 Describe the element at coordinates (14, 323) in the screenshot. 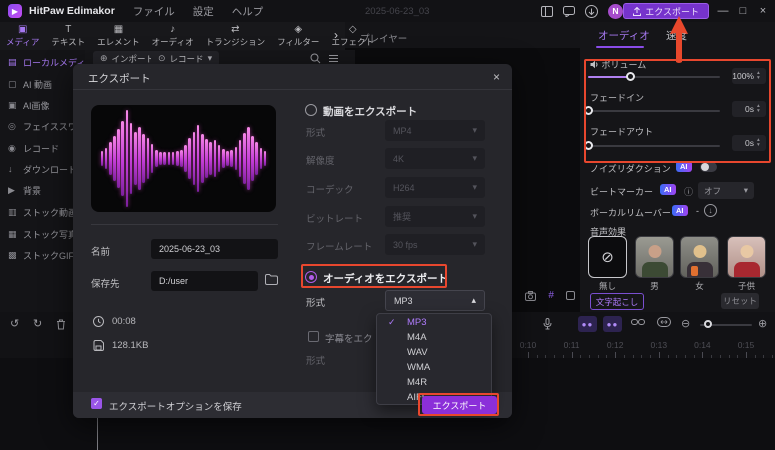

I see `undo-icon: ↺` at that location.